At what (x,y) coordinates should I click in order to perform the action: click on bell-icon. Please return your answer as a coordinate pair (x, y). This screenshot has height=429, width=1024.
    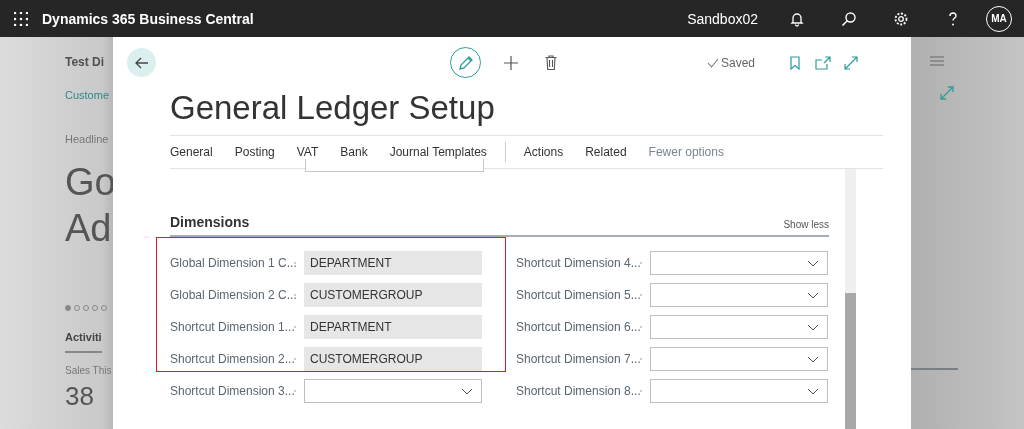
    Looking at the image, I should click on (797, 18).